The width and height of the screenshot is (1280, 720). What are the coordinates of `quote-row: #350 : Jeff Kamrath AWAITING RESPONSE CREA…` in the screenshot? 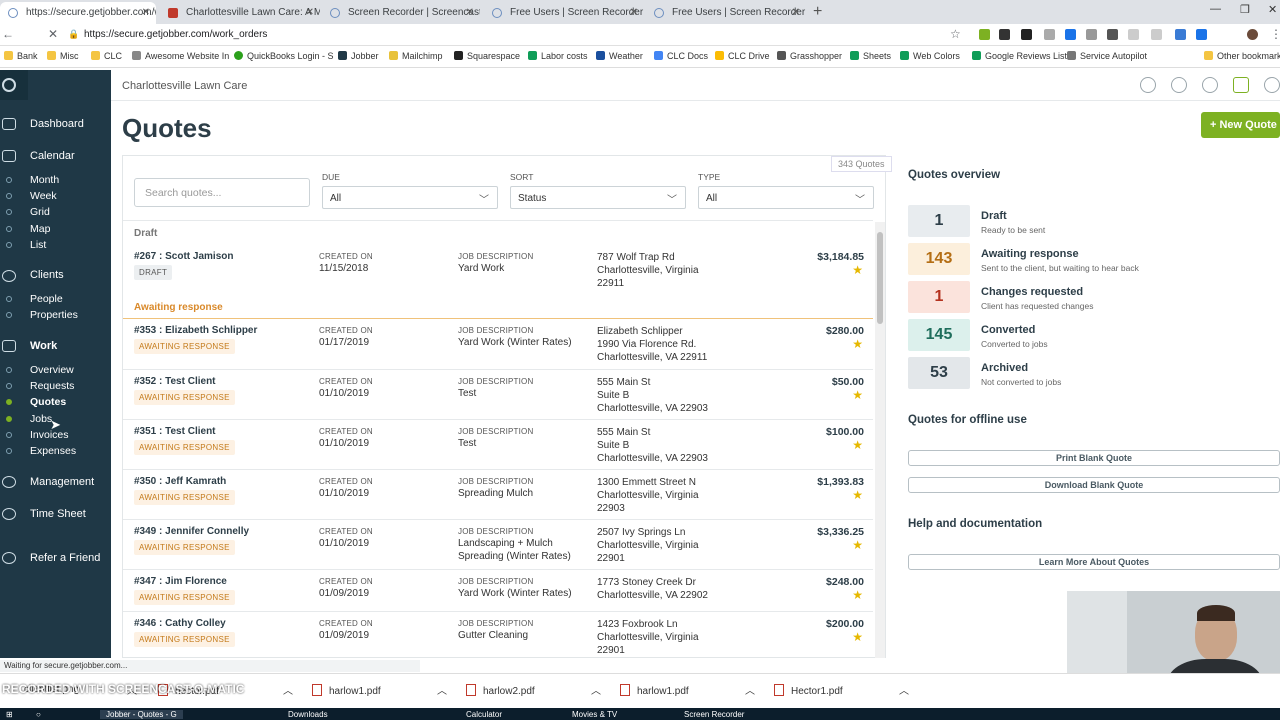 It's located at (498, 495).